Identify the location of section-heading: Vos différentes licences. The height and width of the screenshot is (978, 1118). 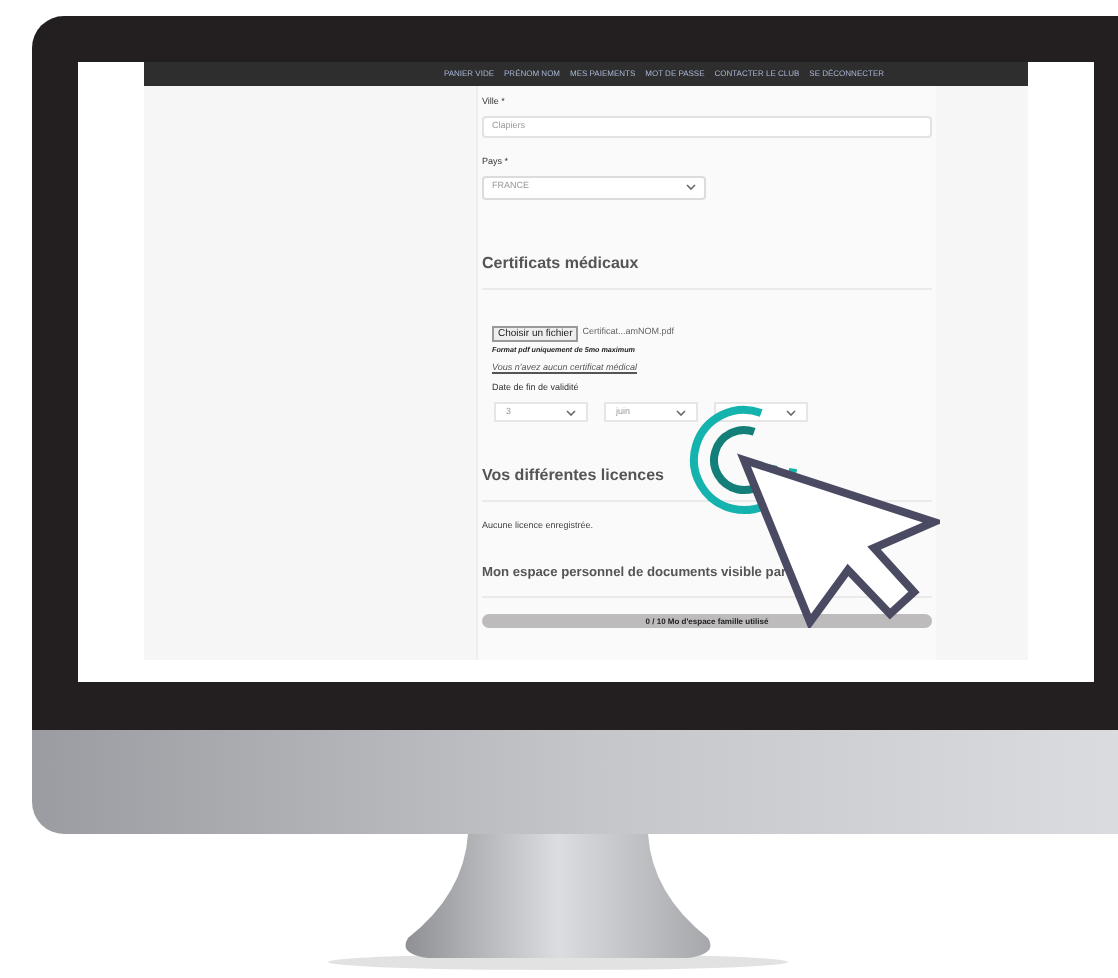
(574, 476).